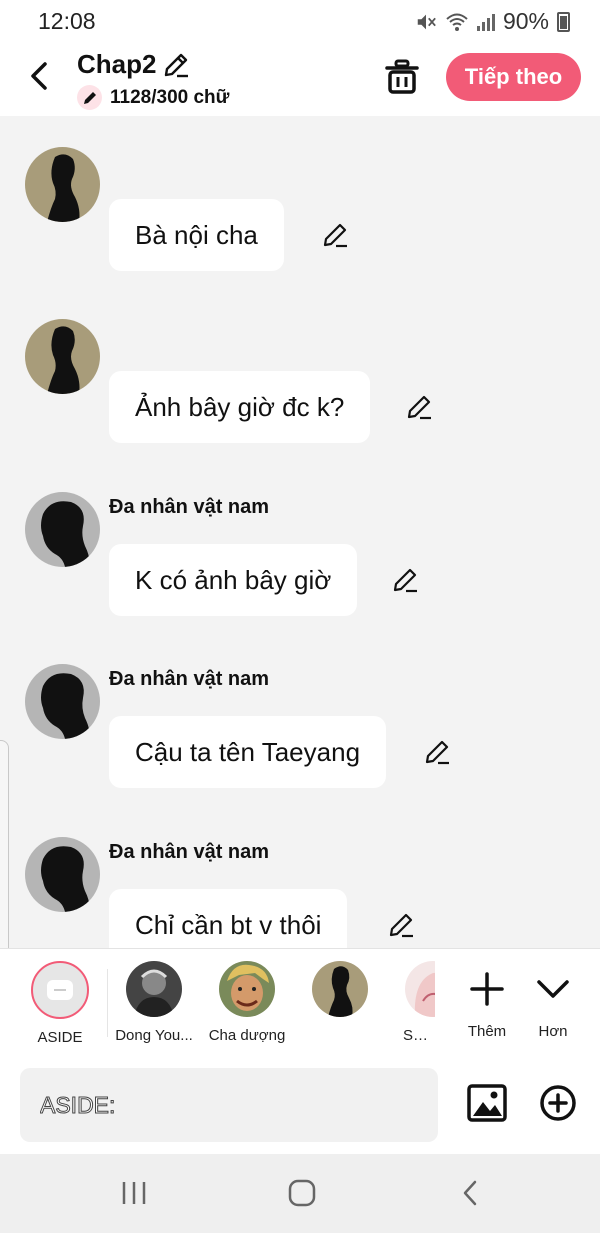 The height and width of the screenshot is (1233, 600). Describe the element at coordinates (300, 21) in the screenshot. I see `status-bar: 12:08 90%` at that location.